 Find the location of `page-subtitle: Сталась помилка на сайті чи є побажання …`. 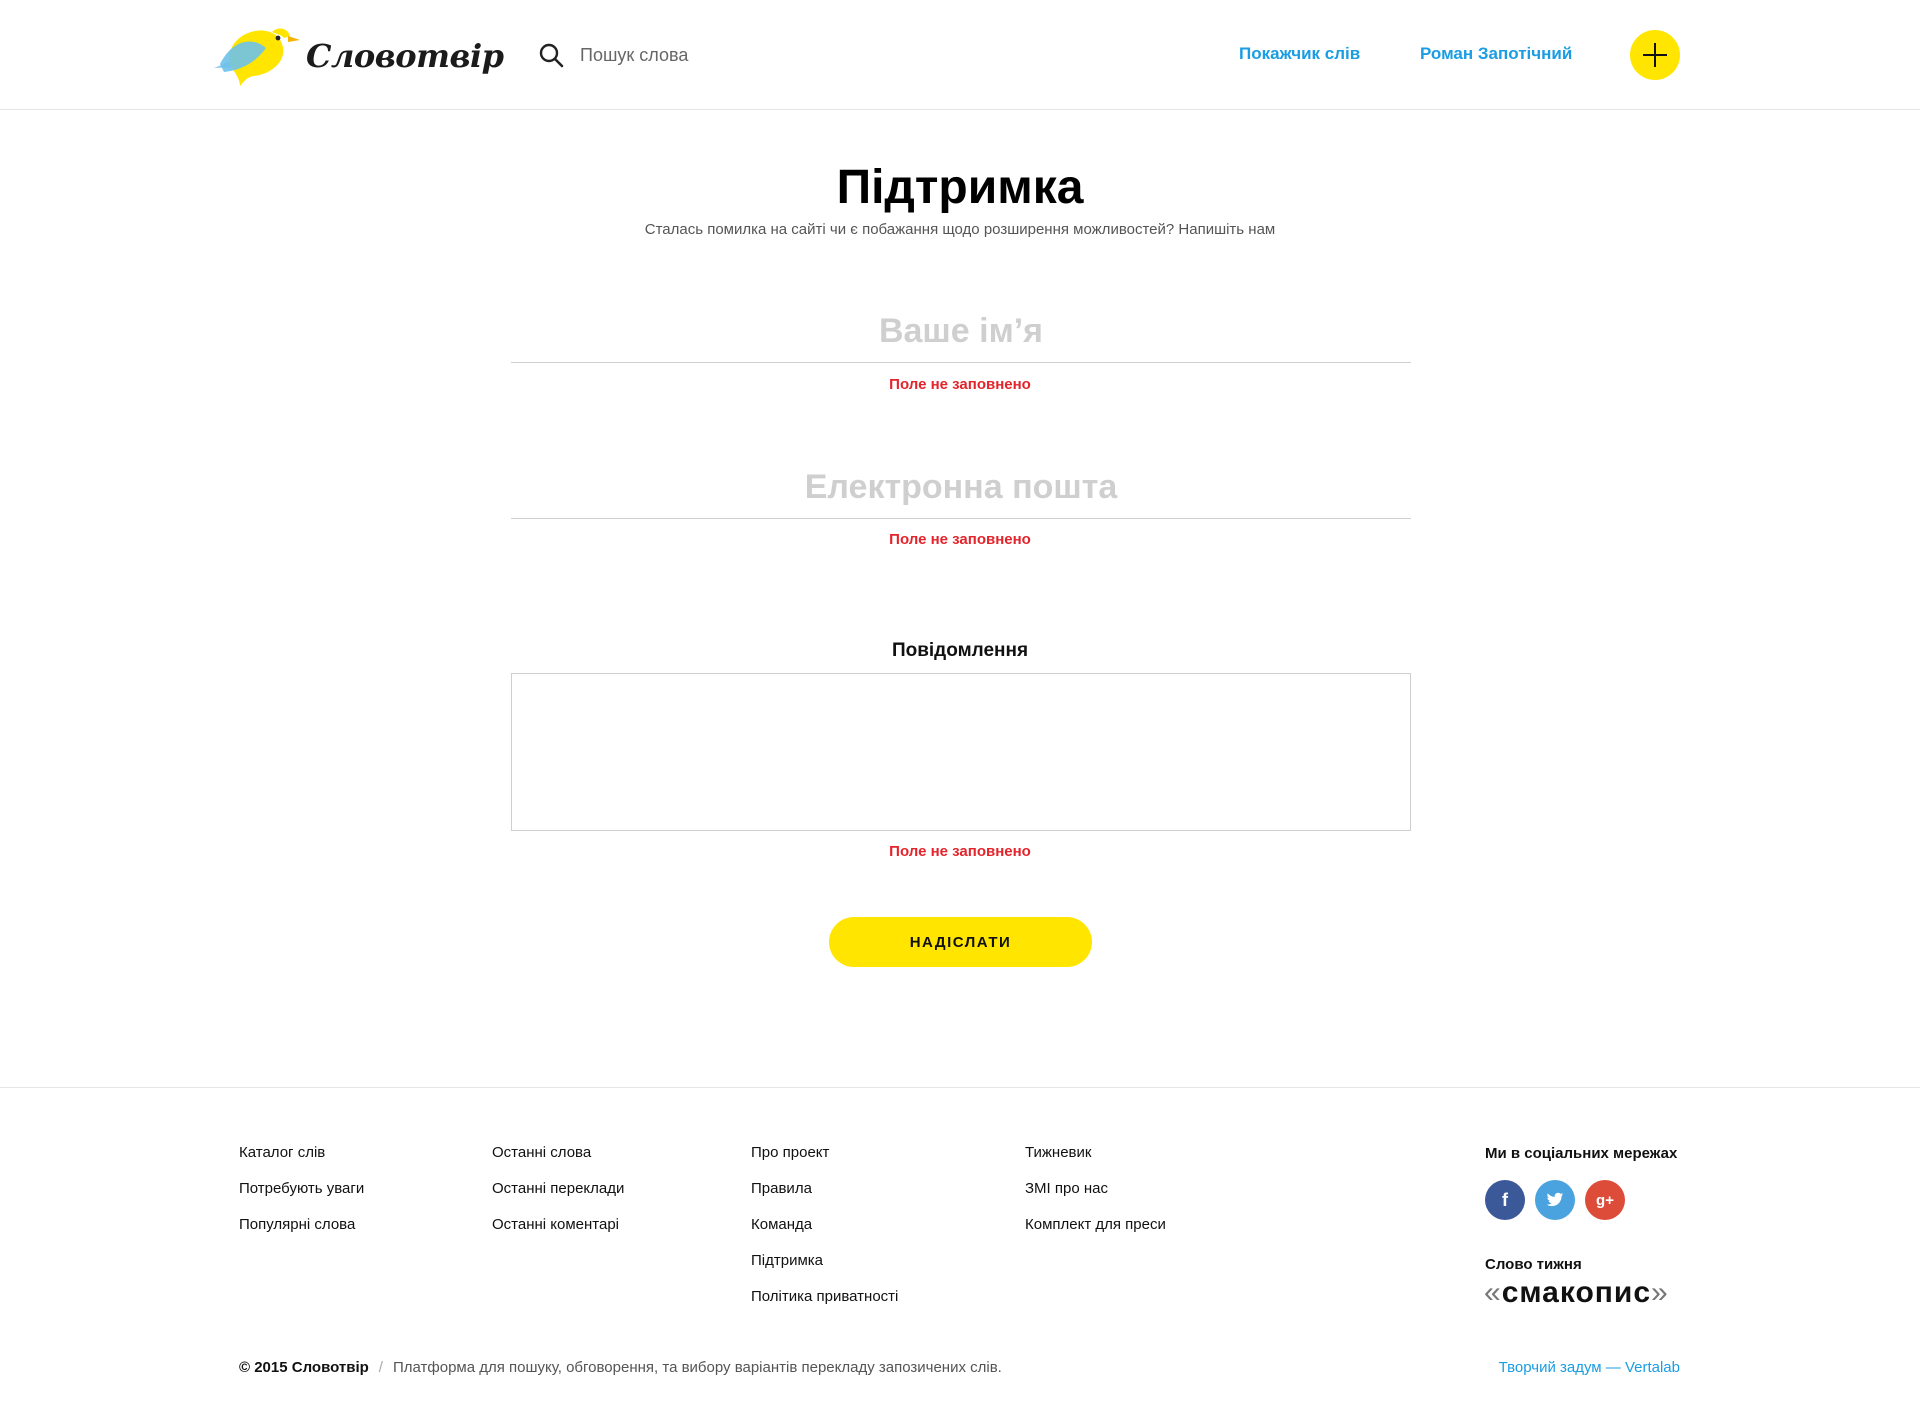

page-subtitle: Сталась помилка на сайті чи є побажання … is located at coordinates (960, 229).